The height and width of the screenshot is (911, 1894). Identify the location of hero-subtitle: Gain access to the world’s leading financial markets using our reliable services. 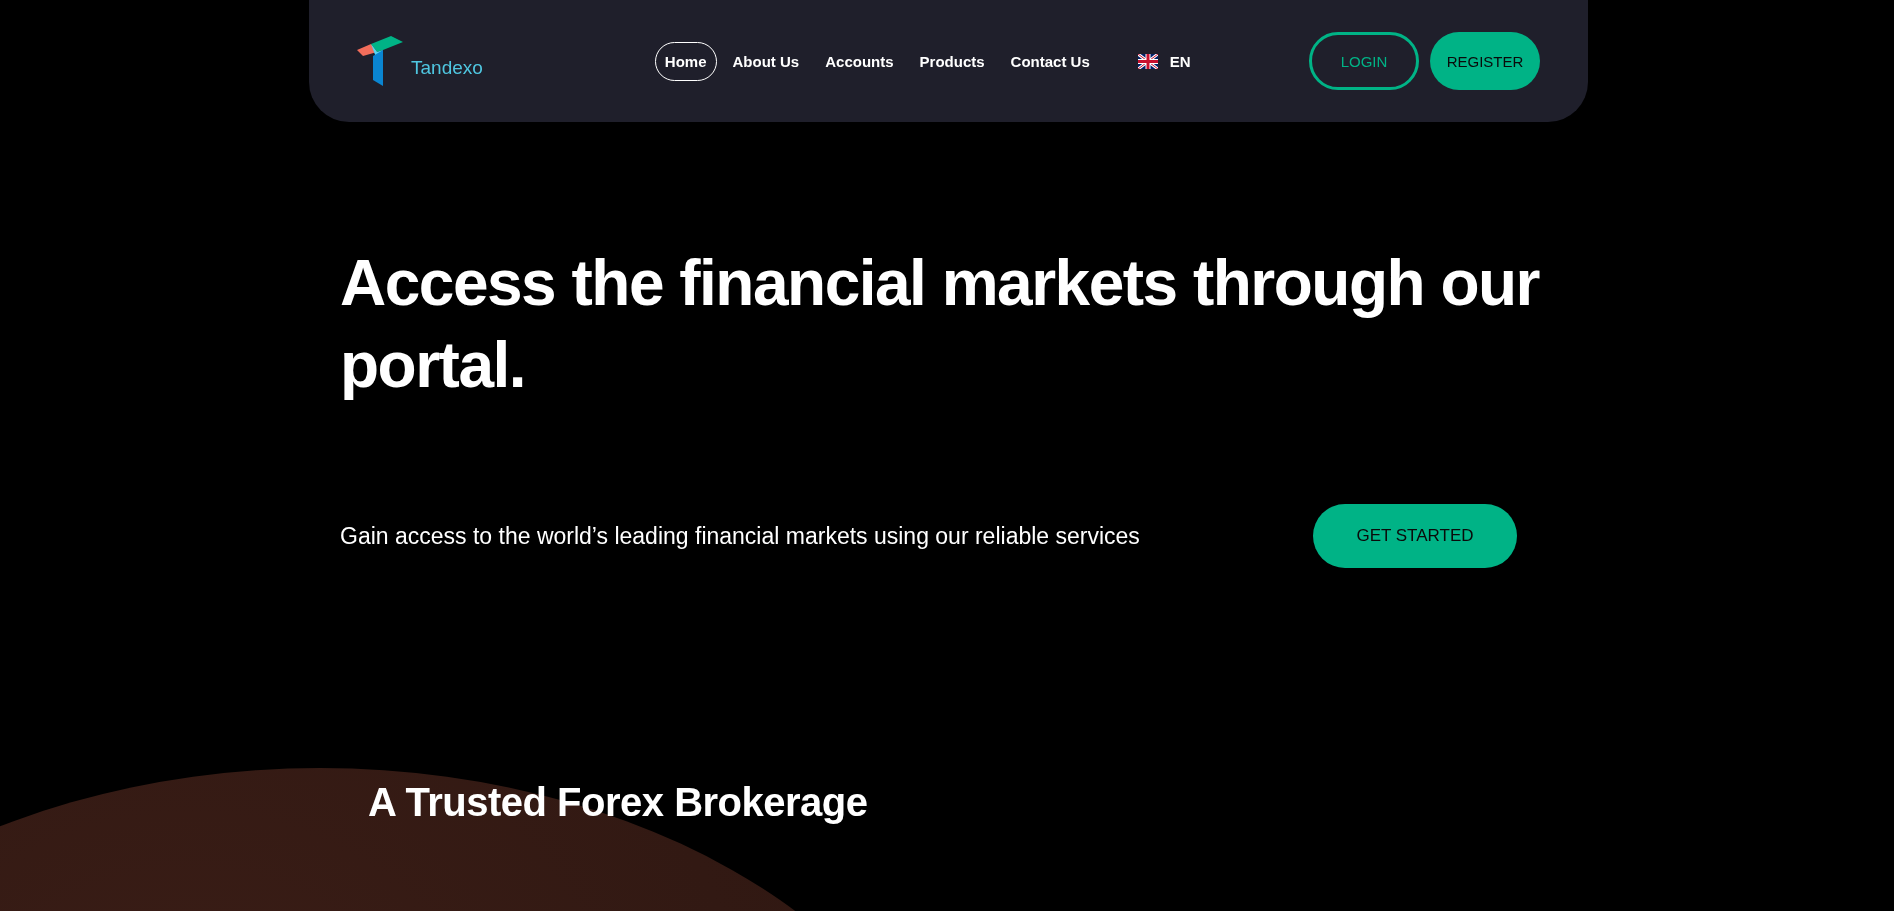
(740, 536).